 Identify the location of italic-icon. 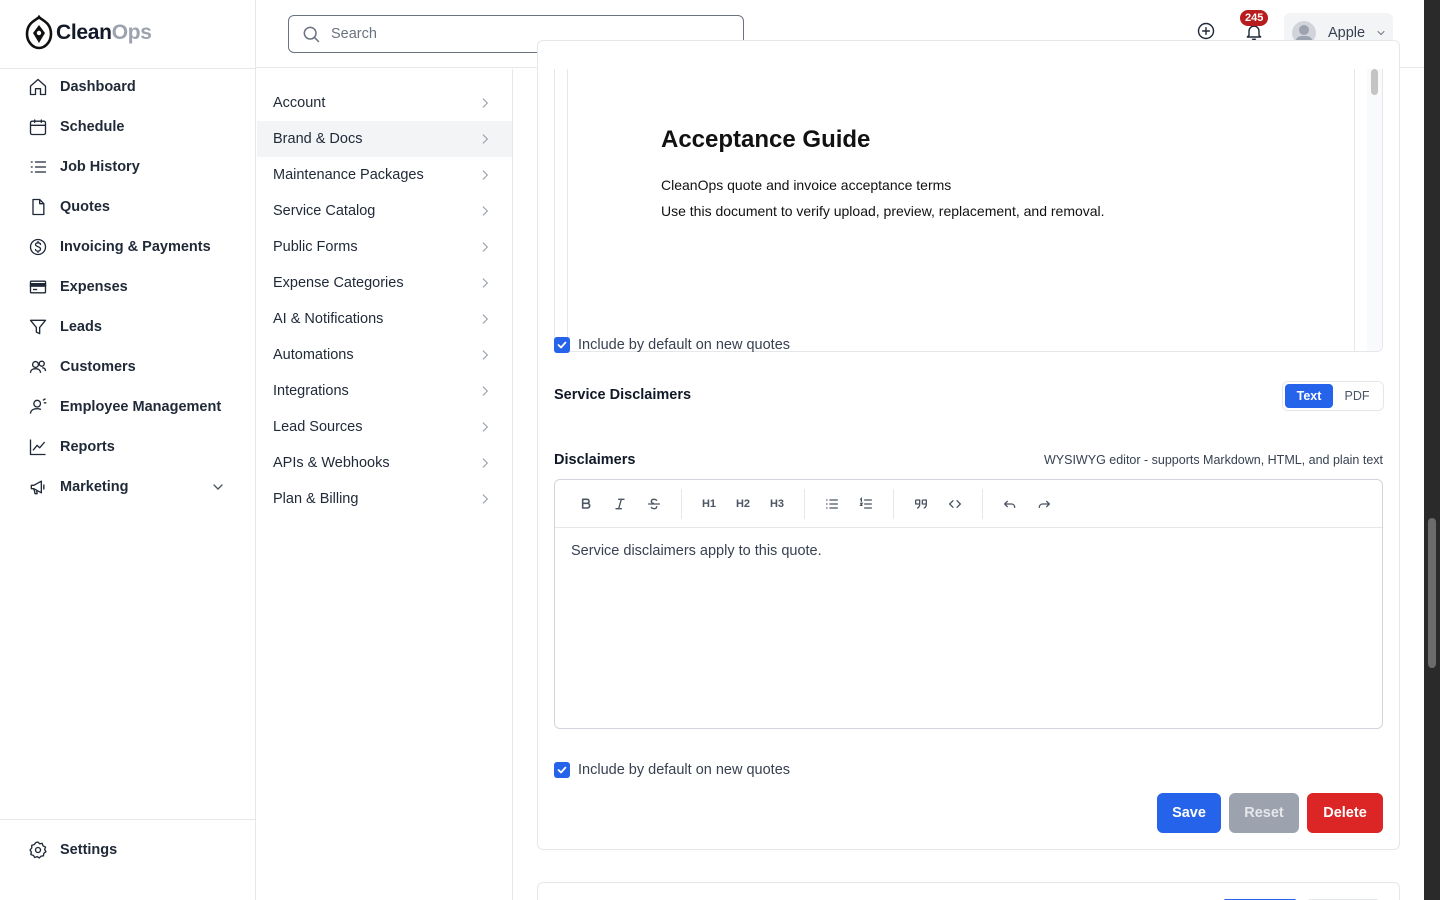
(620, 503).